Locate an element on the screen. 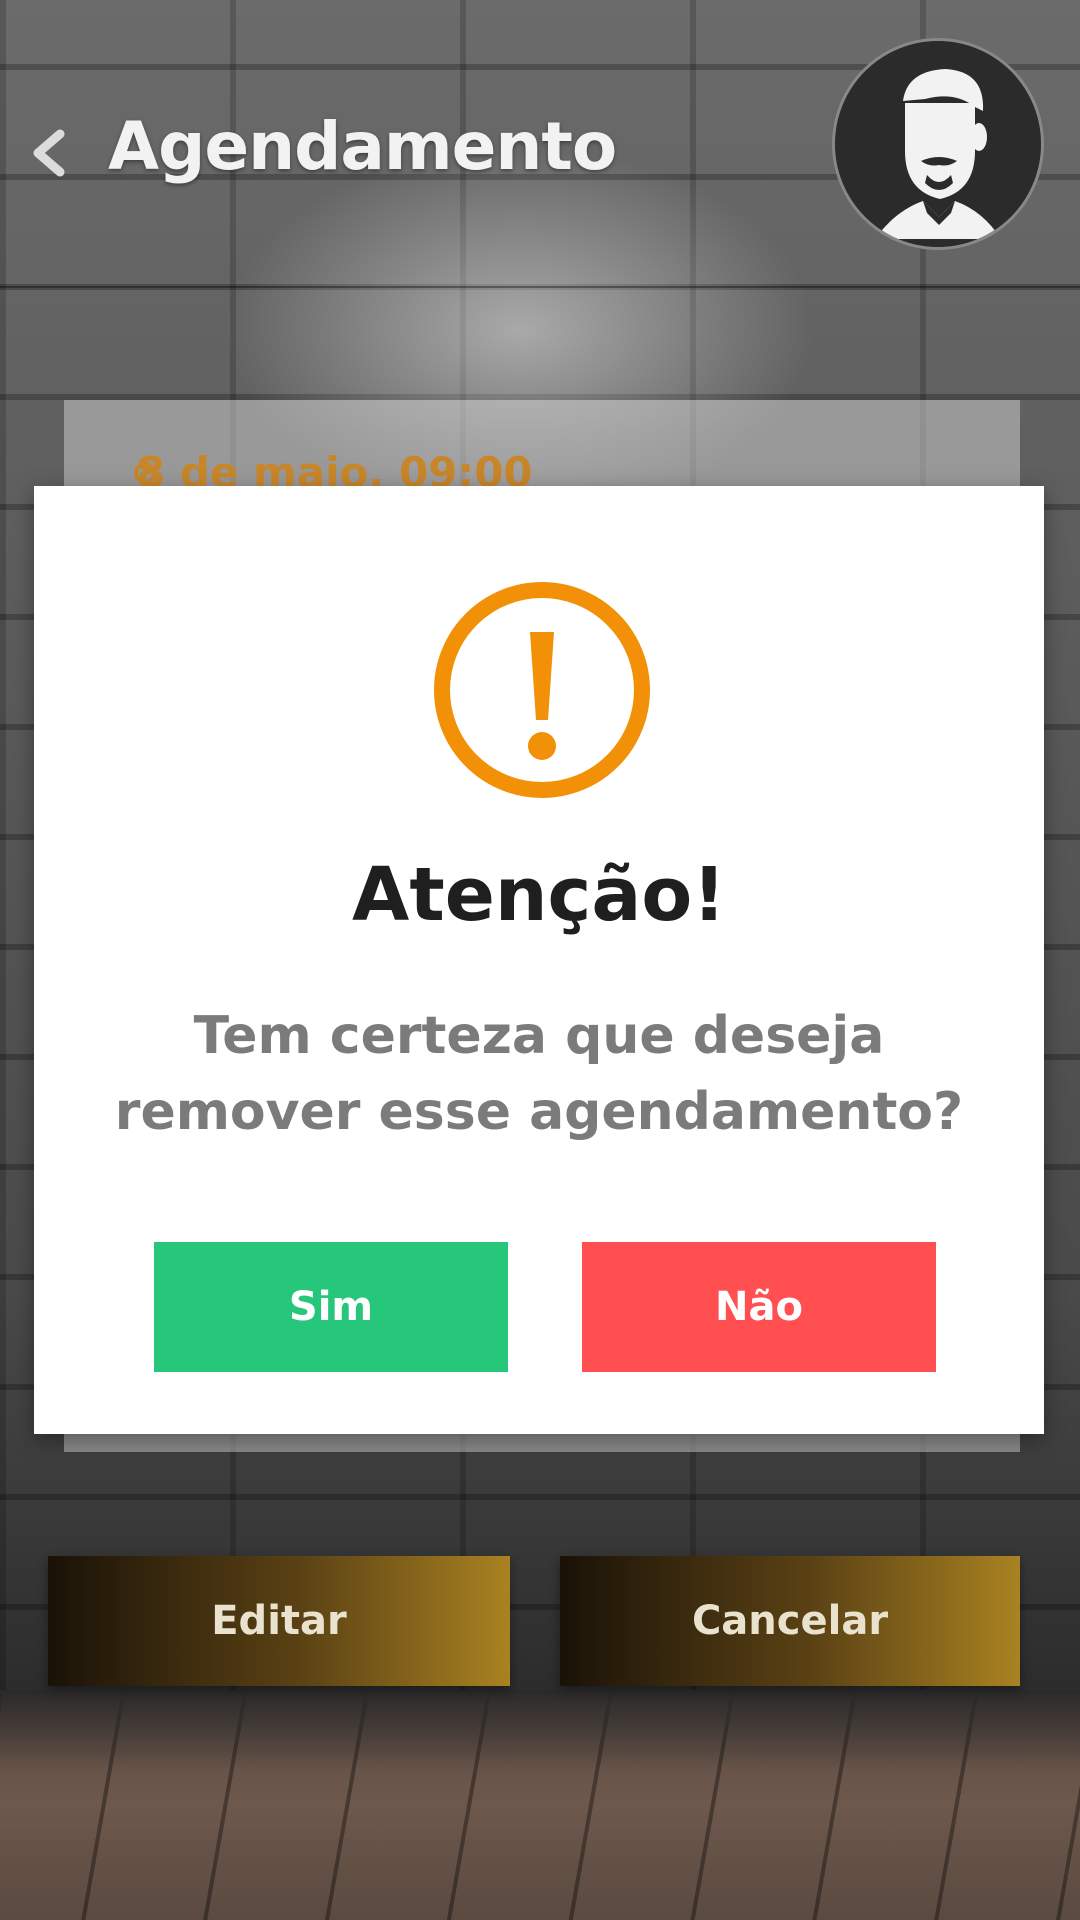 Image resolution: width=1080 pixels, height=1920 pixels. page-title: Agendamento is located at coordinates (362, 146).